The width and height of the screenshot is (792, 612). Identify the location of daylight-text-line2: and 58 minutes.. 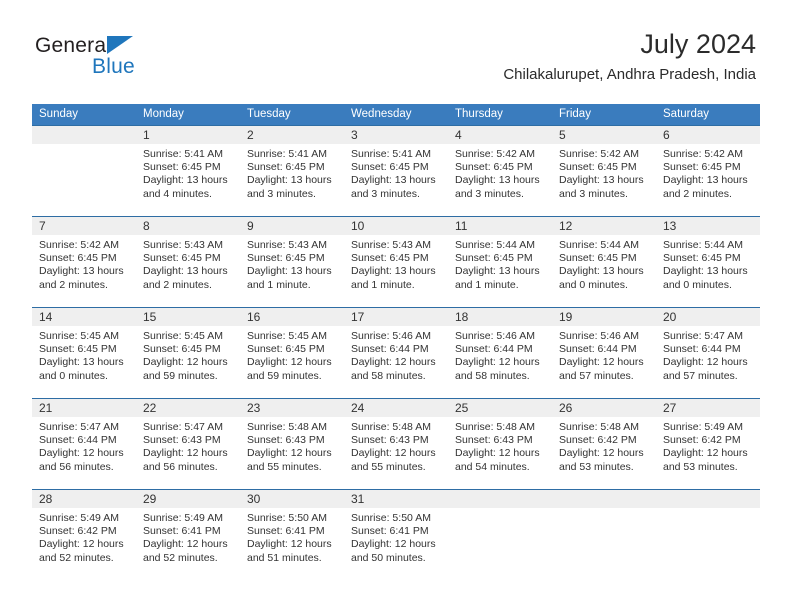
(492, 375).